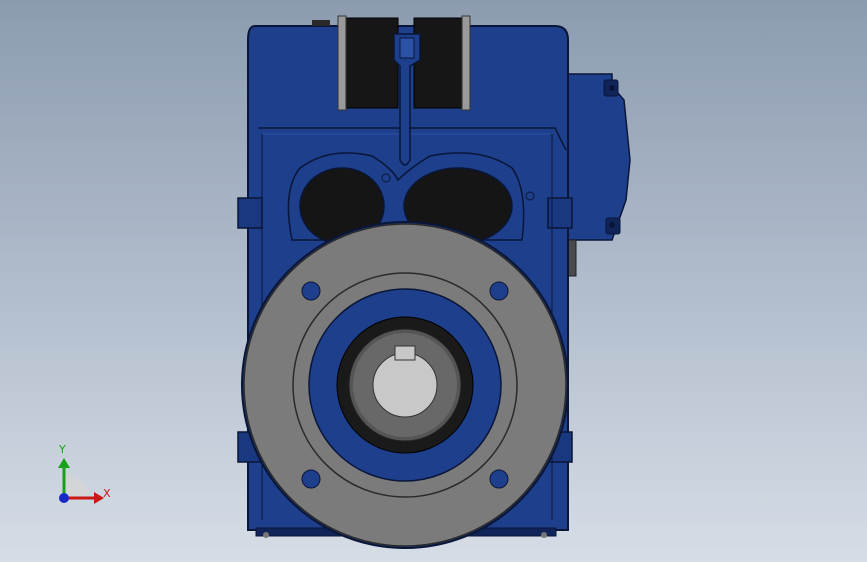 The height and width of the screenshot is (562, 867). What do you see at coordinates (62, 449) in the screenshot?
I see `y-axis-label: Y` at bounding box center [62, 449].